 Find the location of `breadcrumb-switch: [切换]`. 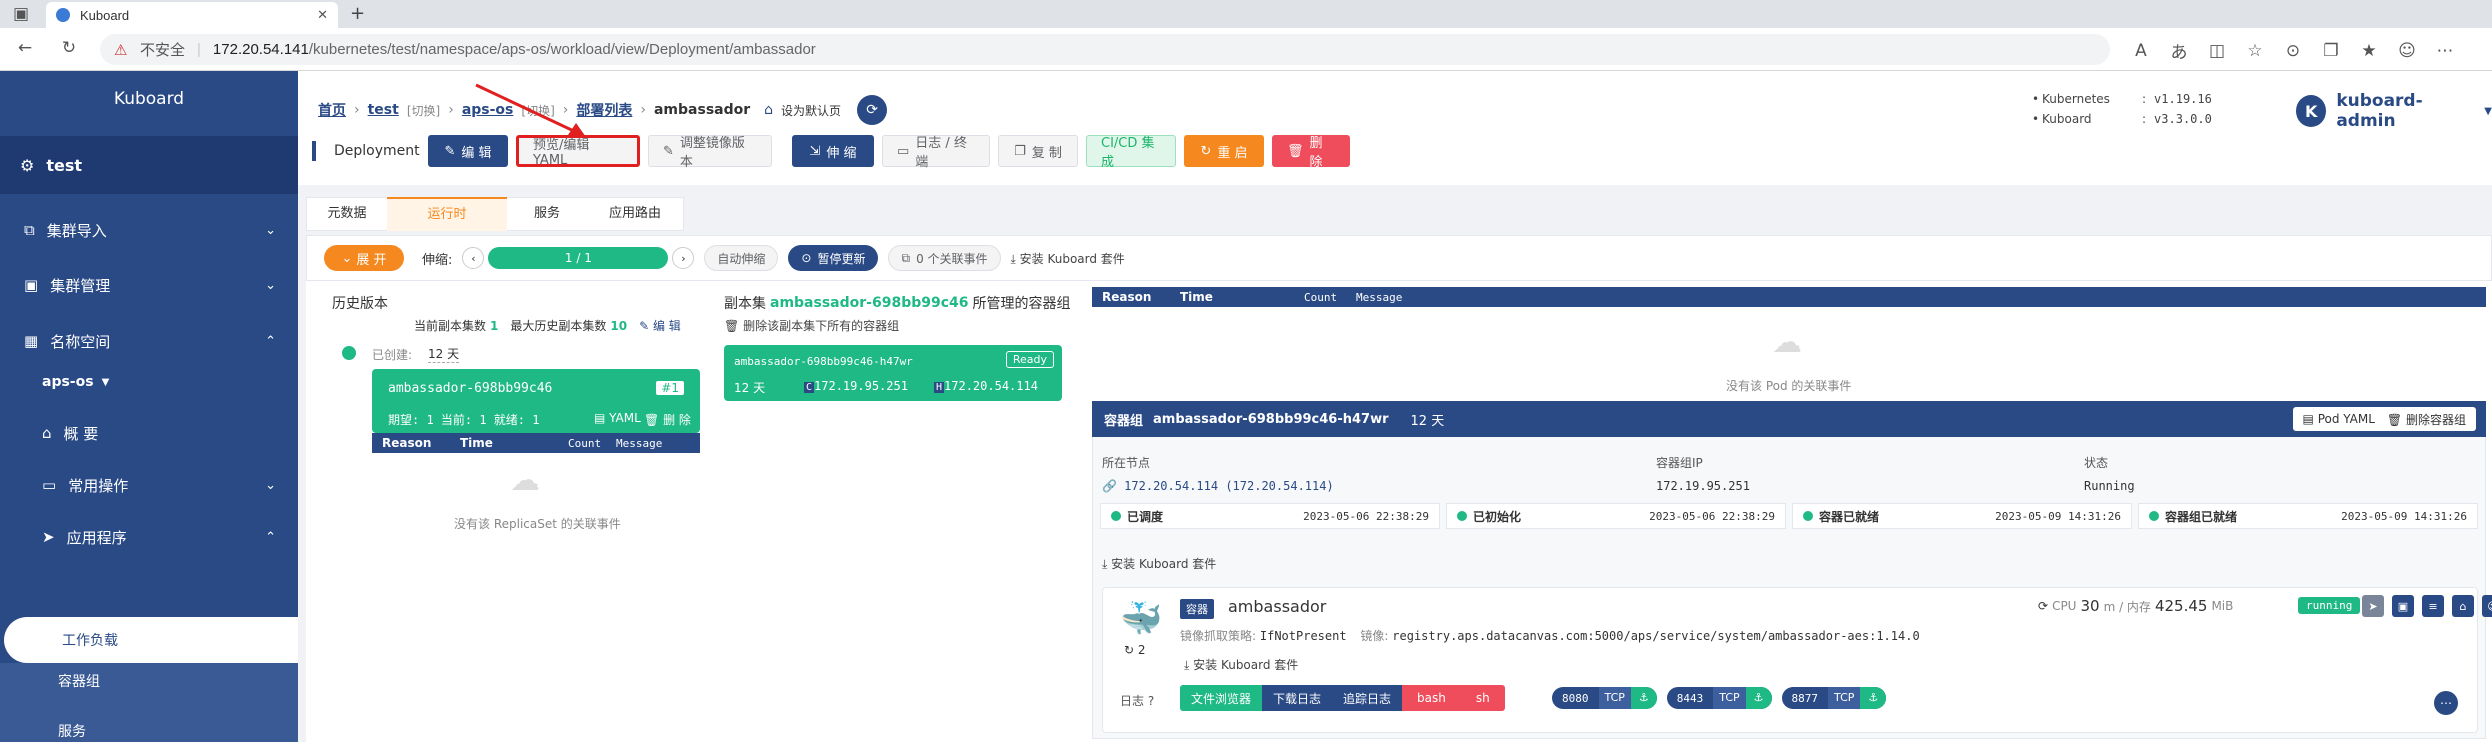

breadcrumb-switch: [切换] is located at coordinates (423, 110).